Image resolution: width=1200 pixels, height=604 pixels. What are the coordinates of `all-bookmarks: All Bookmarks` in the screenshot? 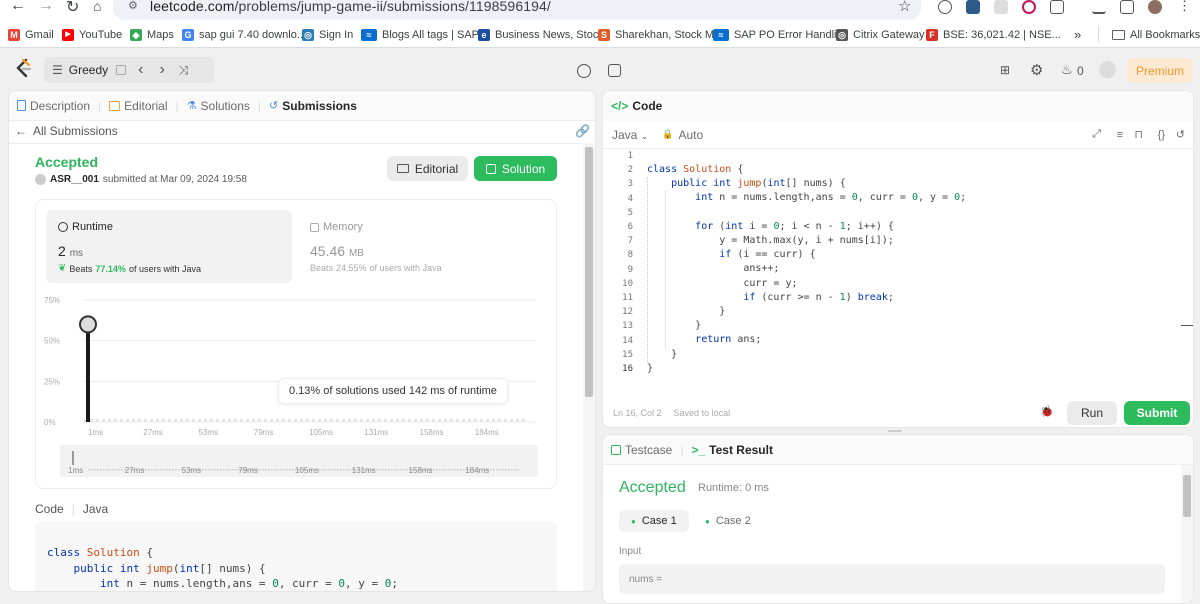 It's located at (1156, 35).